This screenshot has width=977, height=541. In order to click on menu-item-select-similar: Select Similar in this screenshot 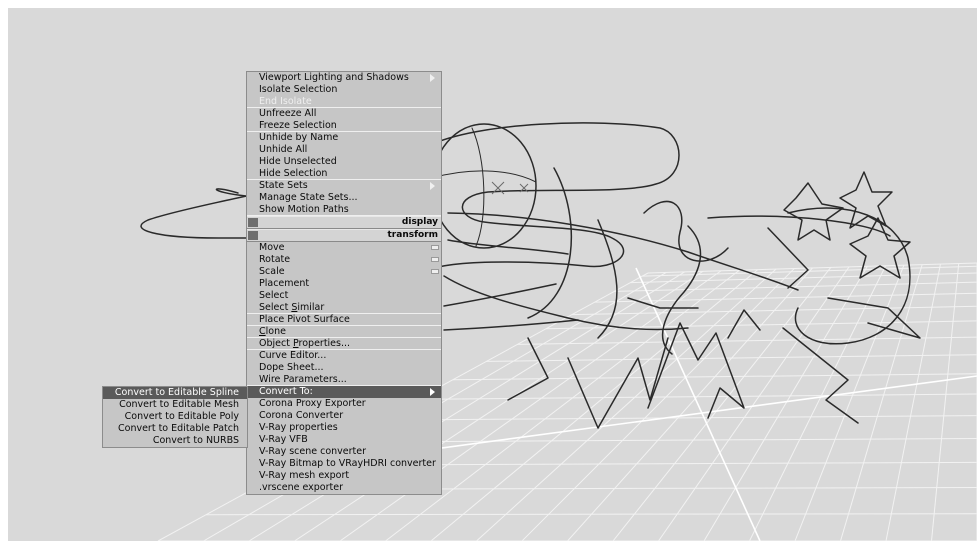, I will do `click(344, 308)`.